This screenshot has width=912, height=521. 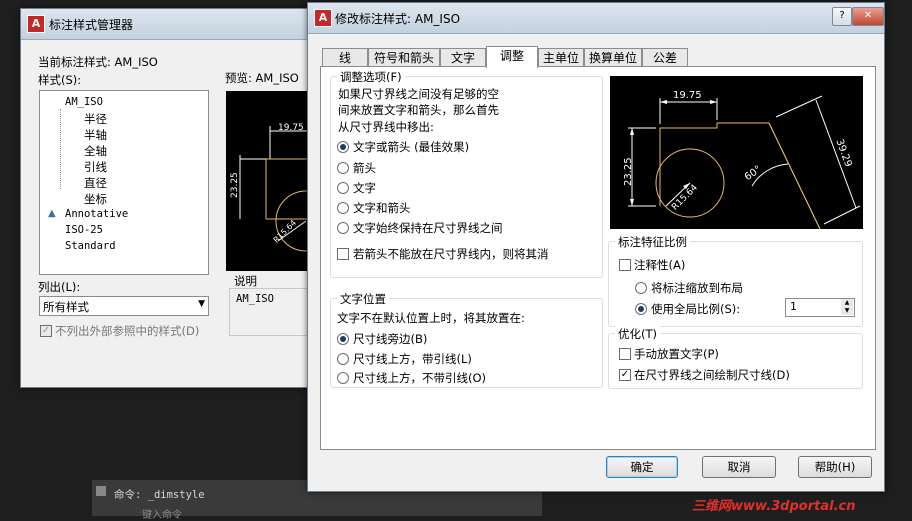 What do you see at coordinates (272, 187) in the screenshot?
I see `manager-preview-drawing: 19.75 23.25 R15.64` at bounding box center [272, 187].